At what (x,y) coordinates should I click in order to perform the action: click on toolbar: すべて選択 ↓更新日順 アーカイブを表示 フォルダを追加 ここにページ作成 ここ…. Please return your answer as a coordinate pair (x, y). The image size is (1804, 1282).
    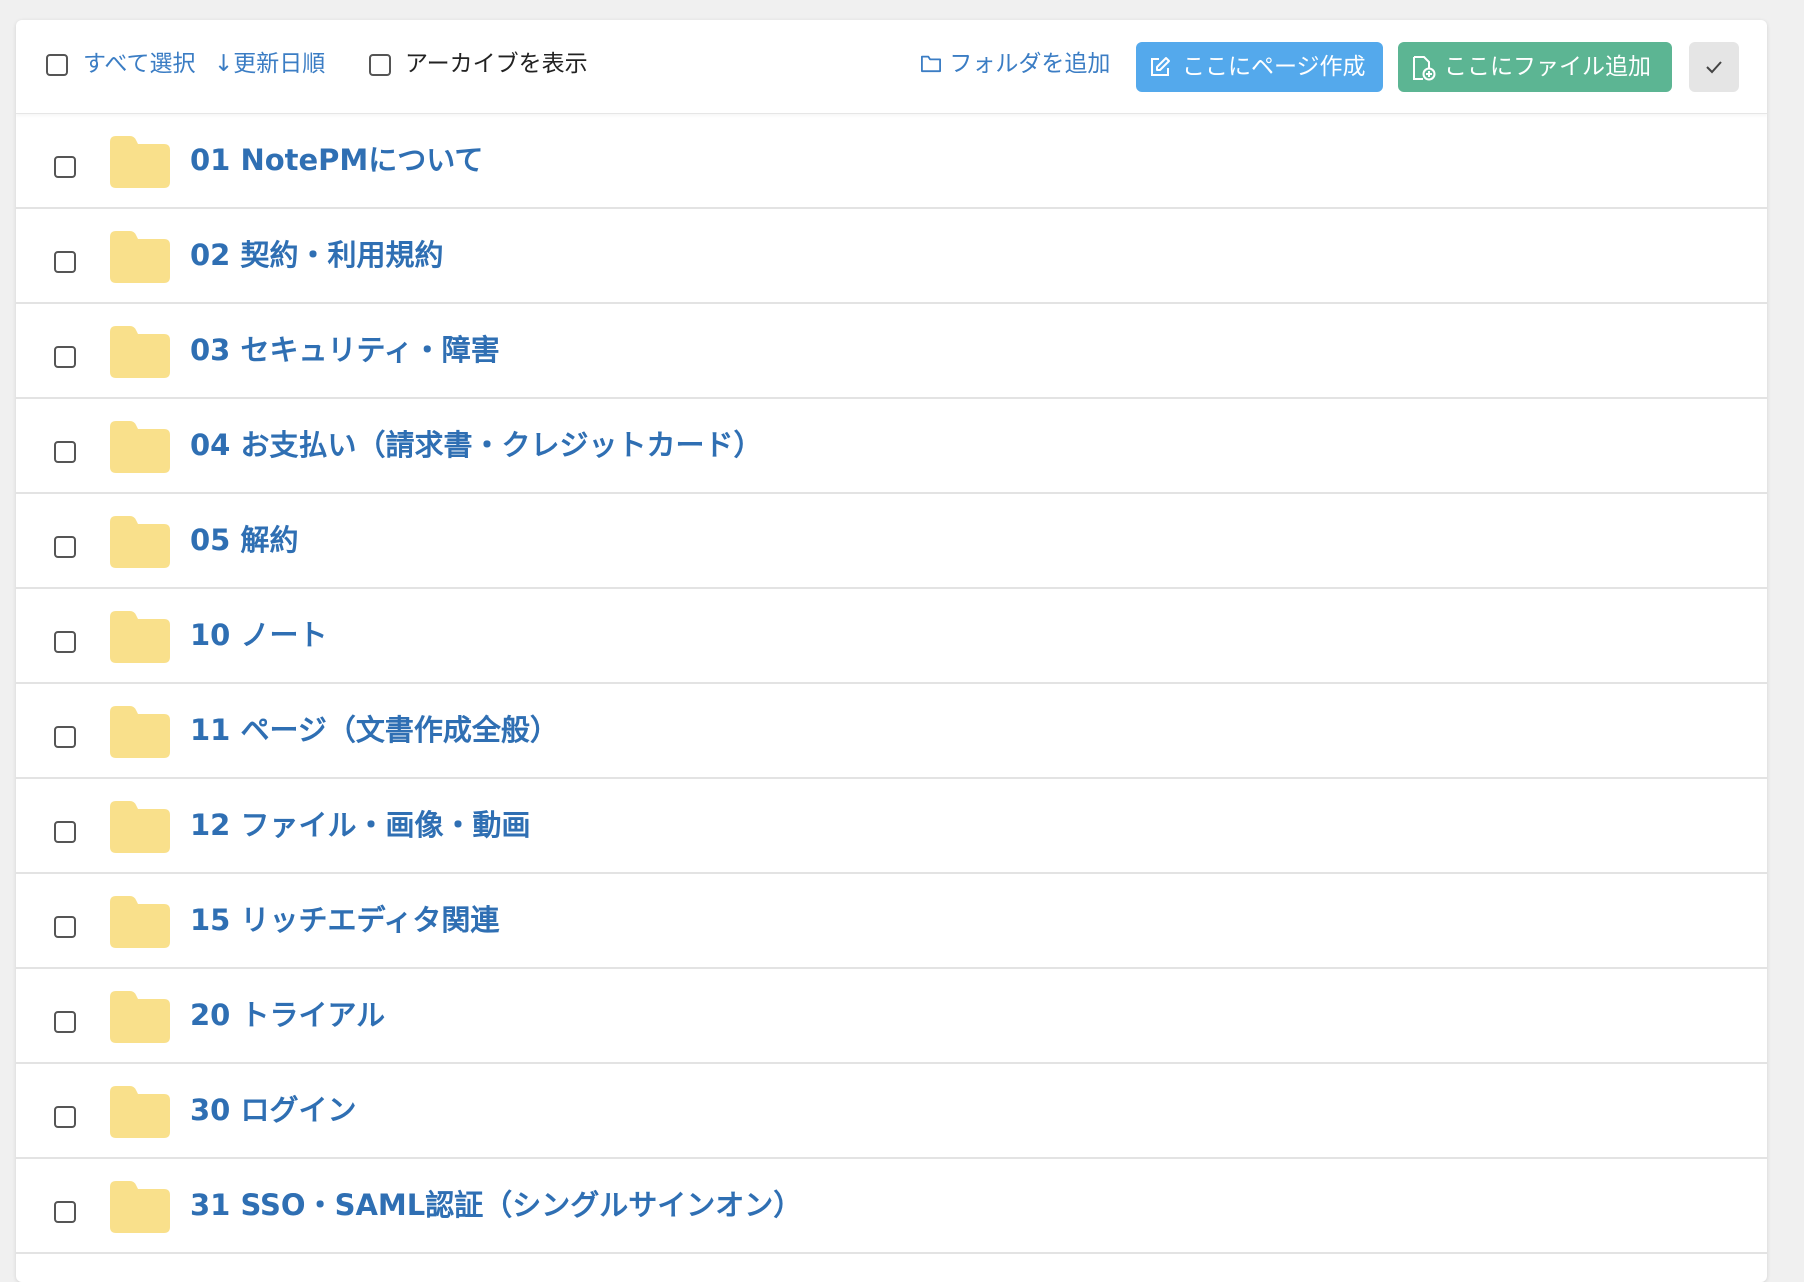
    Looking at the image, I should click on (891, 67).